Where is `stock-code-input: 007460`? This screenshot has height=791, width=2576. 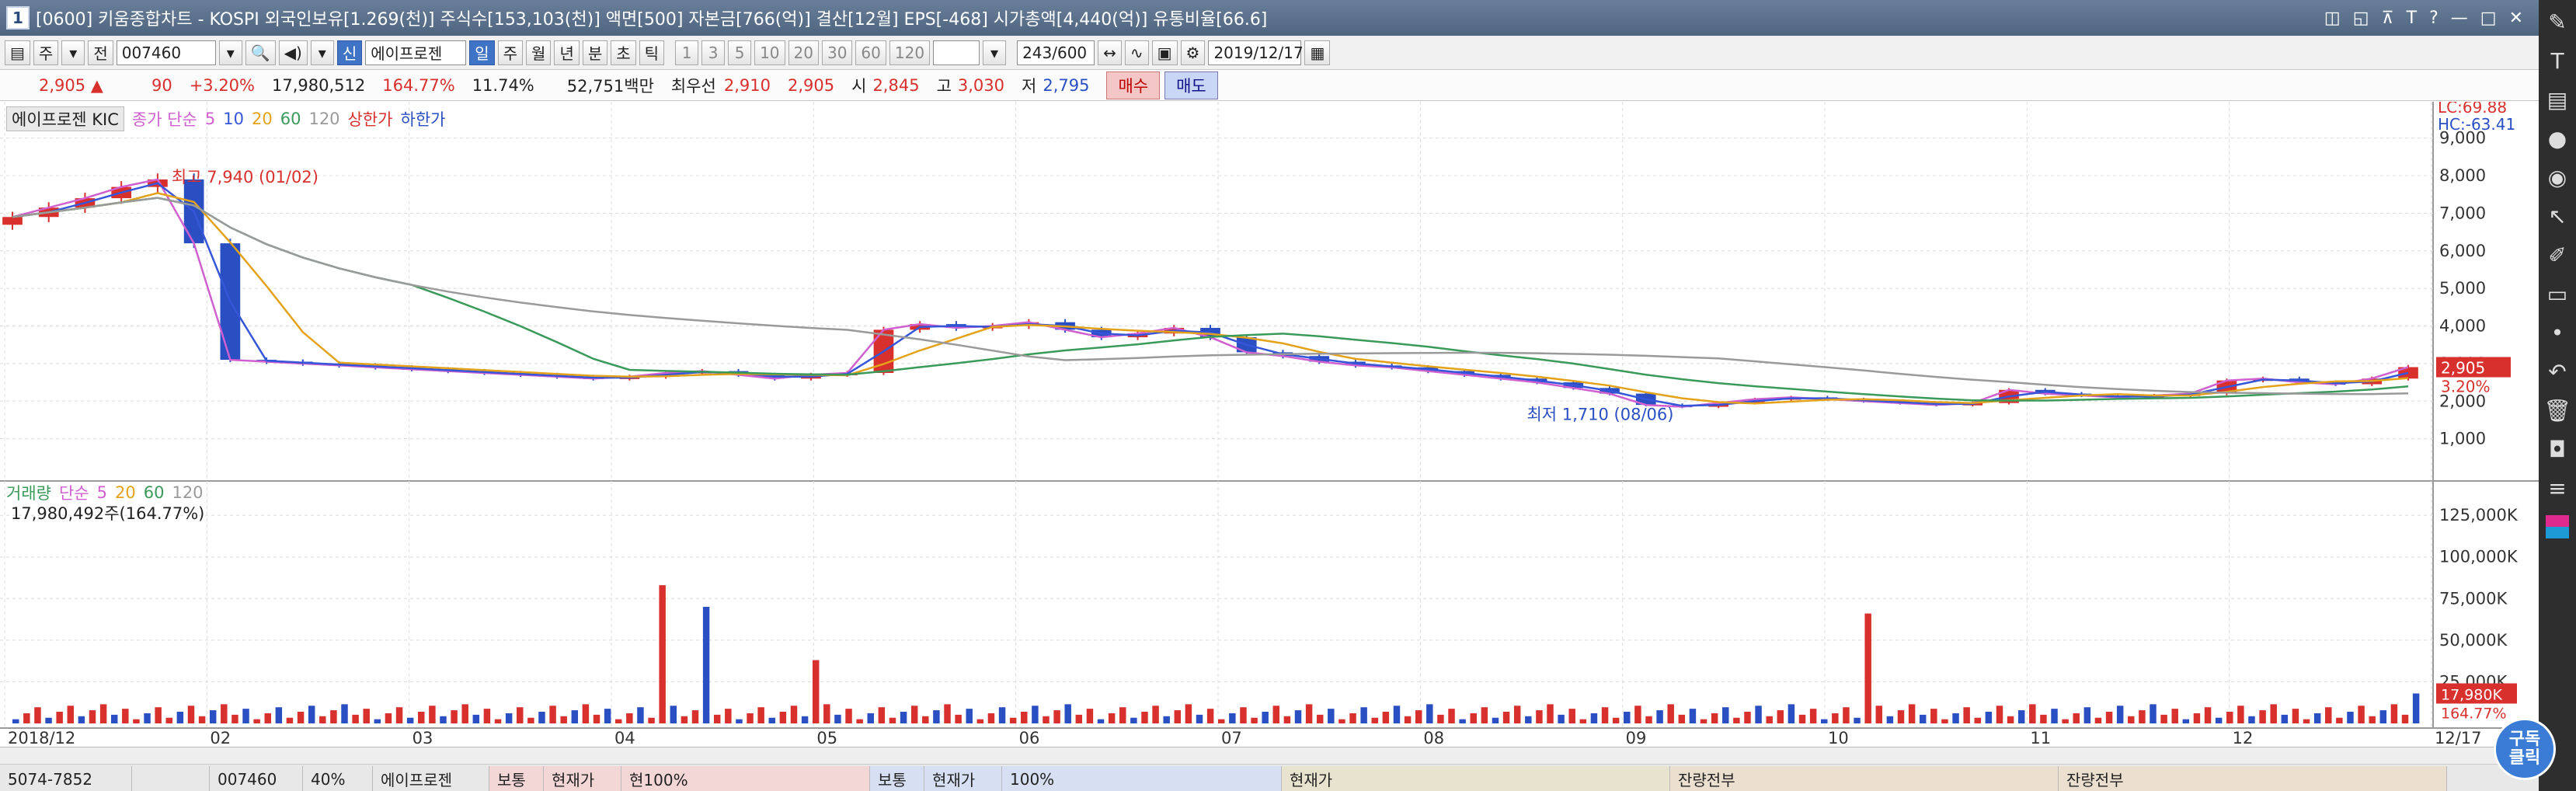
stock-code-input: 007460 is located at coordinates (166, 52).